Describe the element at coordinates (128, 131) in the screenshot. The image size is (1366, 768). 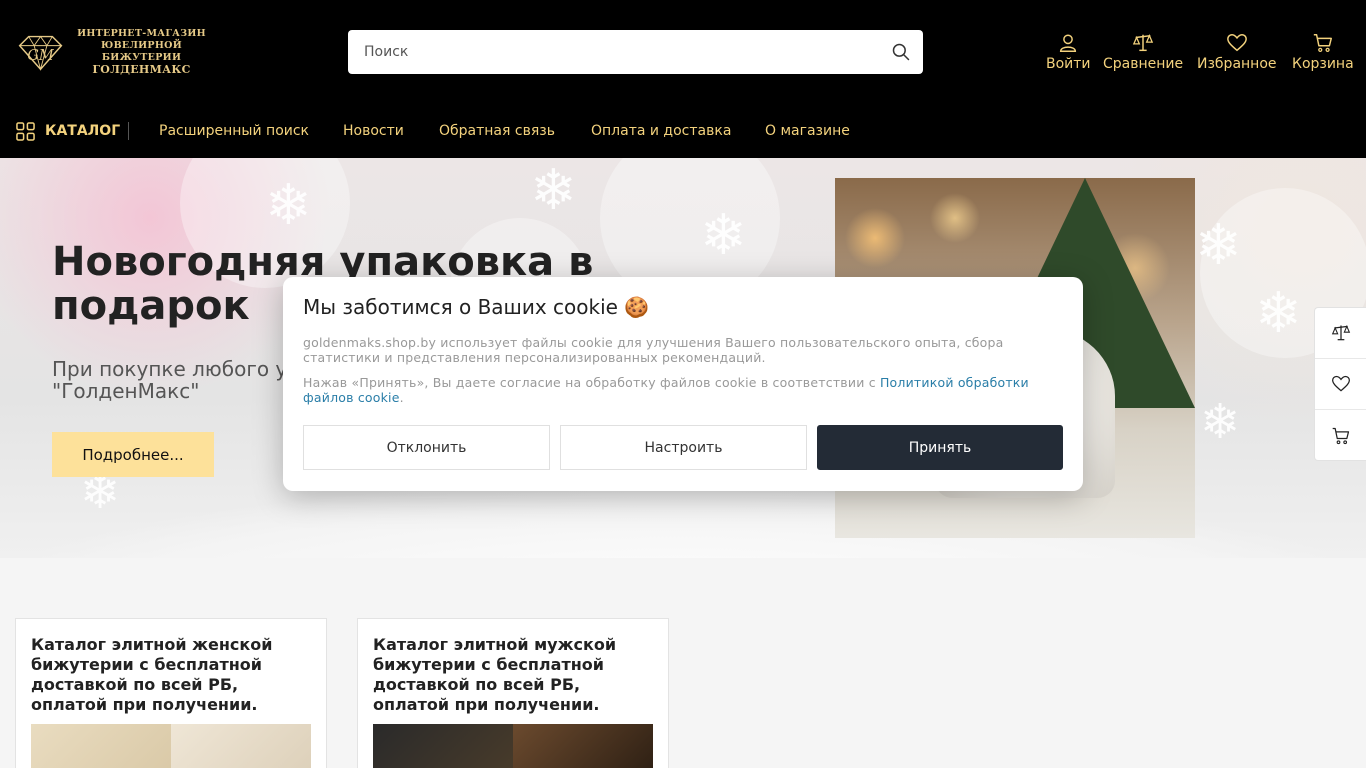
I see `nav-divider` at that location.